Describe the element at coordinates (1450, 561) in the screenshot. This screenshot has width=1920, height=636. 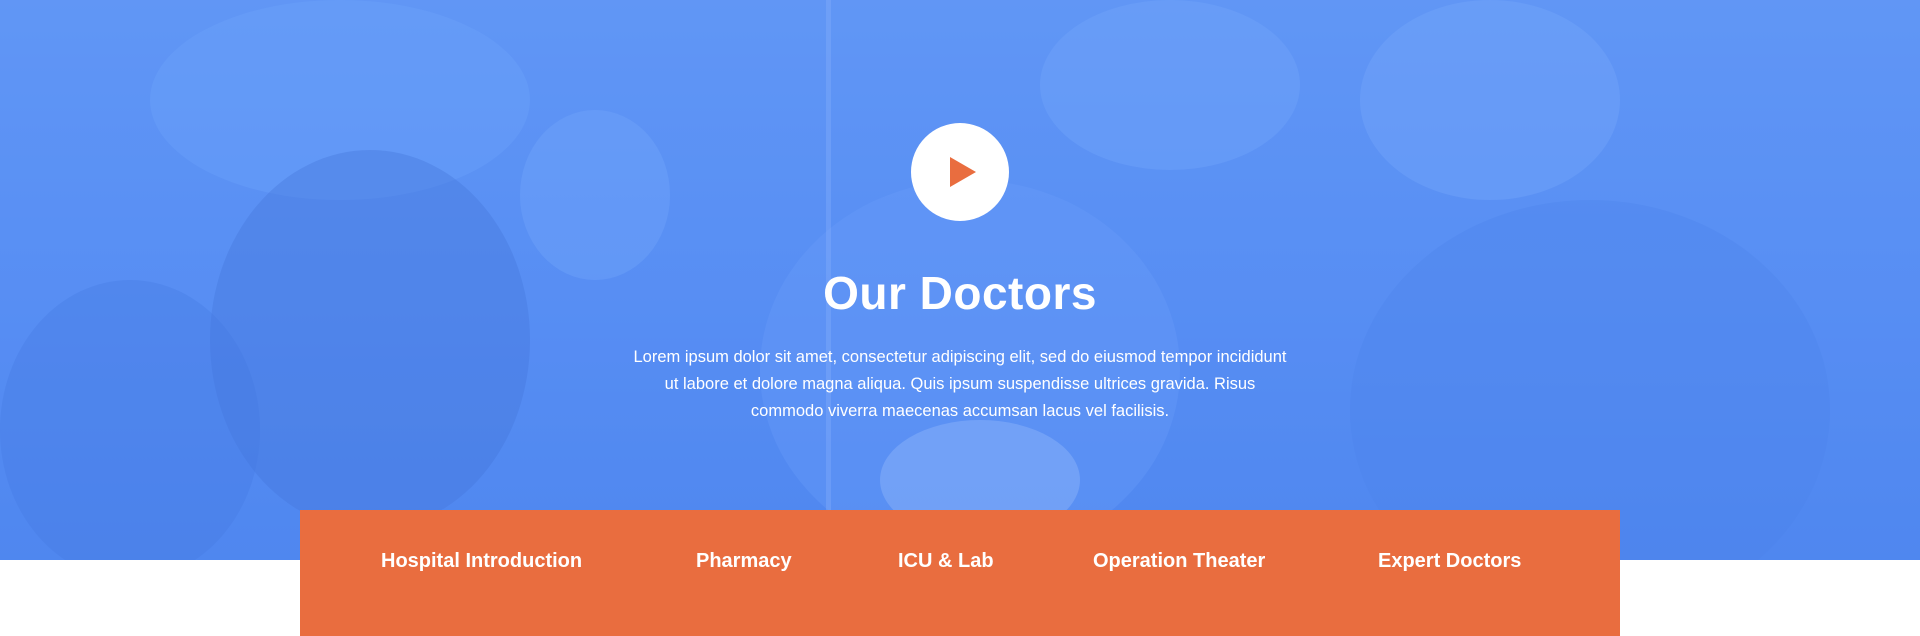
I see `tab-label: Expert Doctors` at that location.